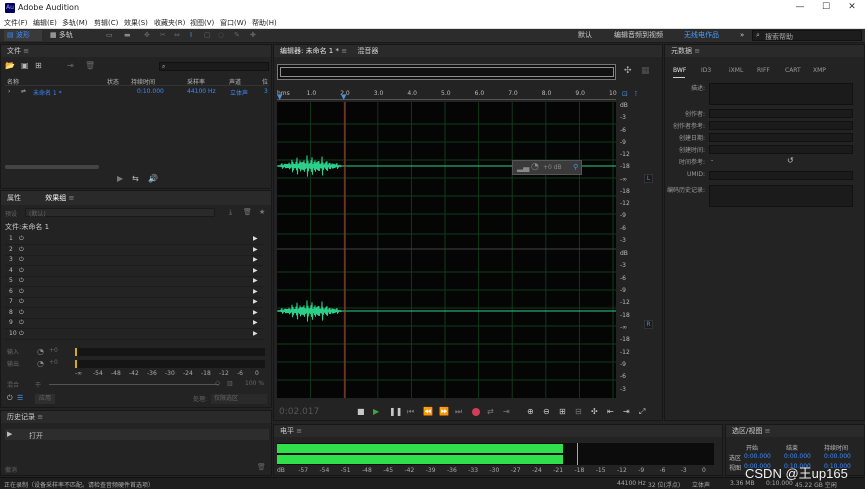  Describe the element at coordinates (446, 72) in the screenshot. I see `overview-bar` at that location.